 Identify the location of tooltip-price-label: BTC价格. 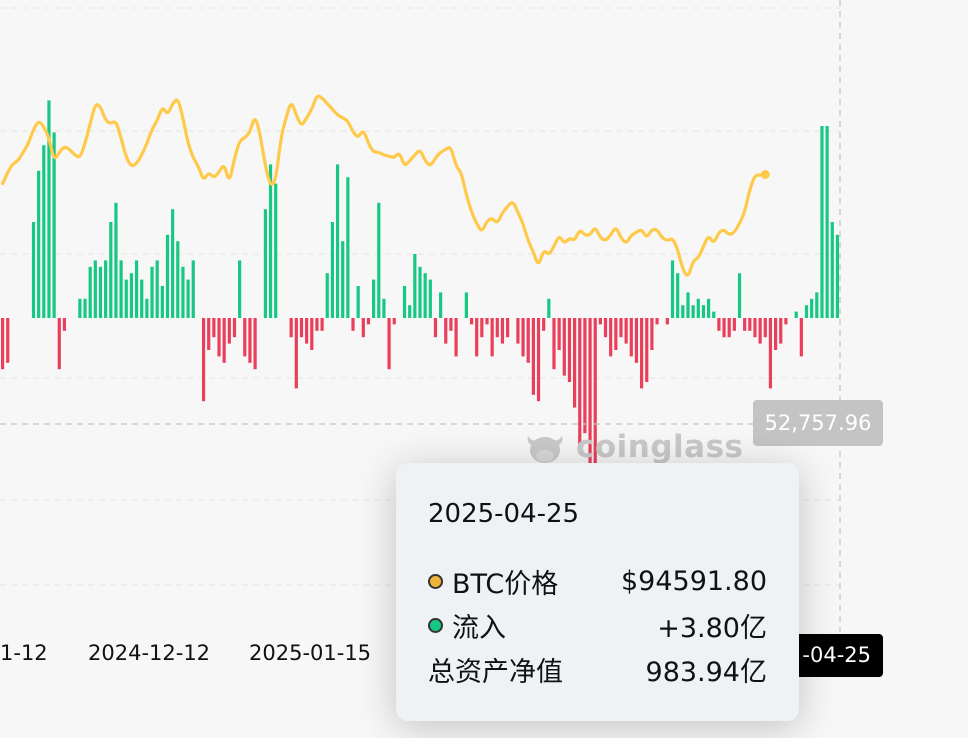
(505, 584).